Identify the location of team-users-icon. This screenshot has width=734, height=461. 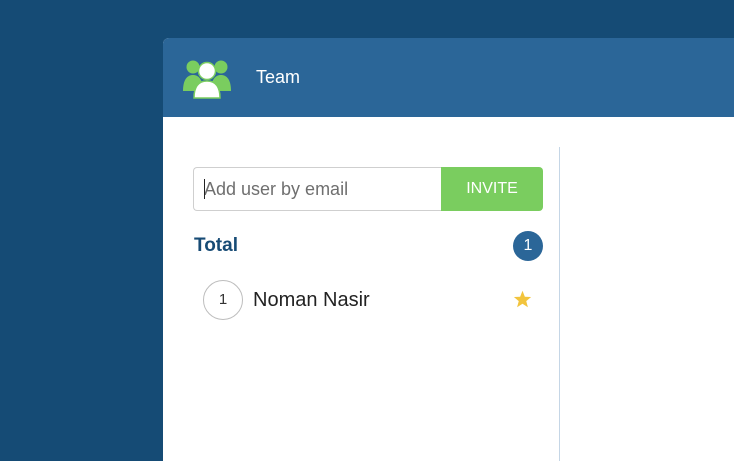
(207, 79).